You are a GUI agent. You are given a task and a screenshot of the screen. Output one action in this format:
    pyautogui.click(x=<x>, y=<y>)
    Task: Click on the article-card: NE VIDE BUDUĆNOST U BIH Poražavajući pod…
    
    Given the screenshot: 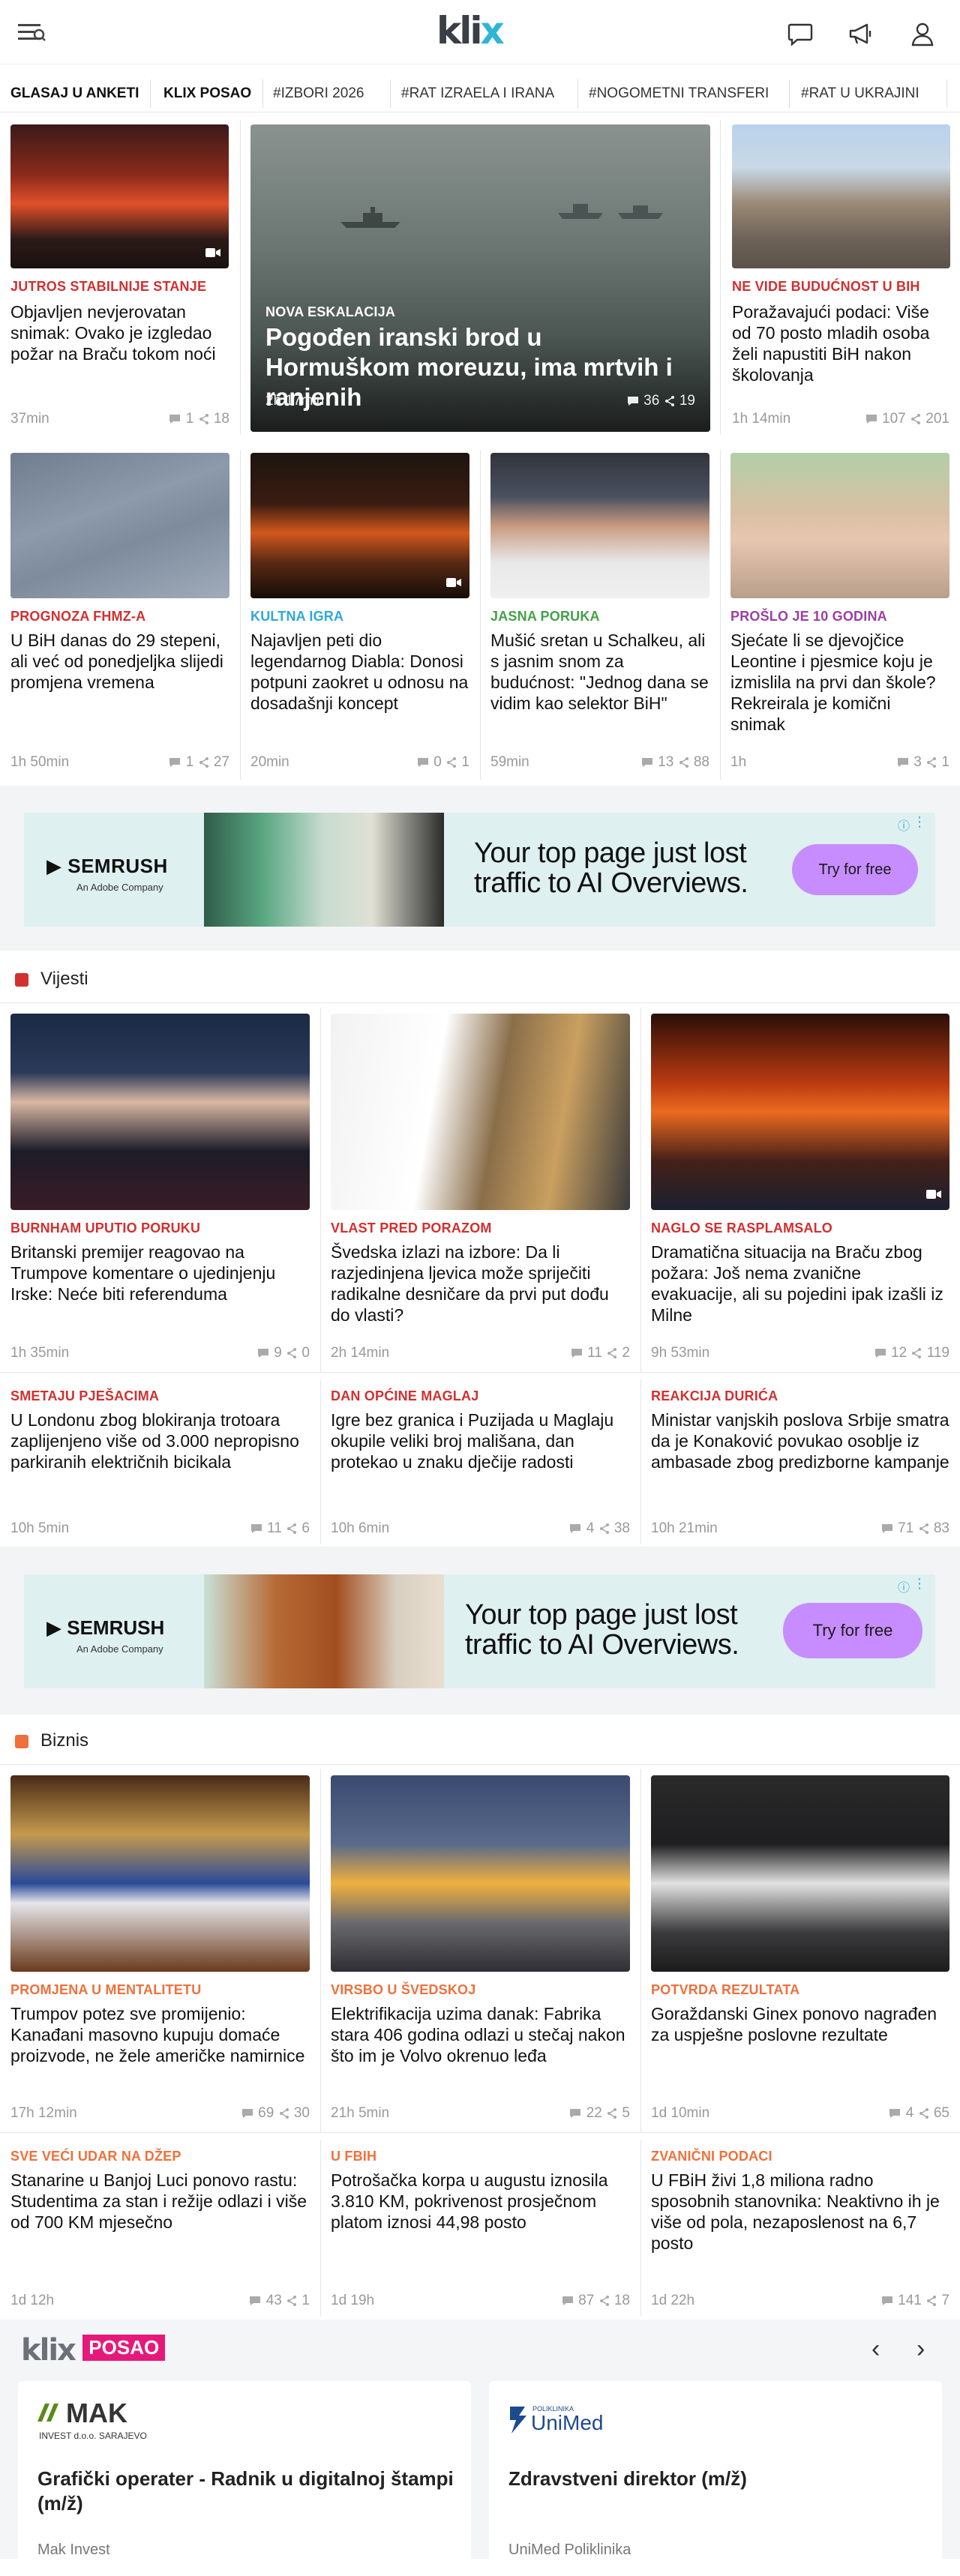 What is the action you would take?
    pyautogui.click(x=840, y=275)
    